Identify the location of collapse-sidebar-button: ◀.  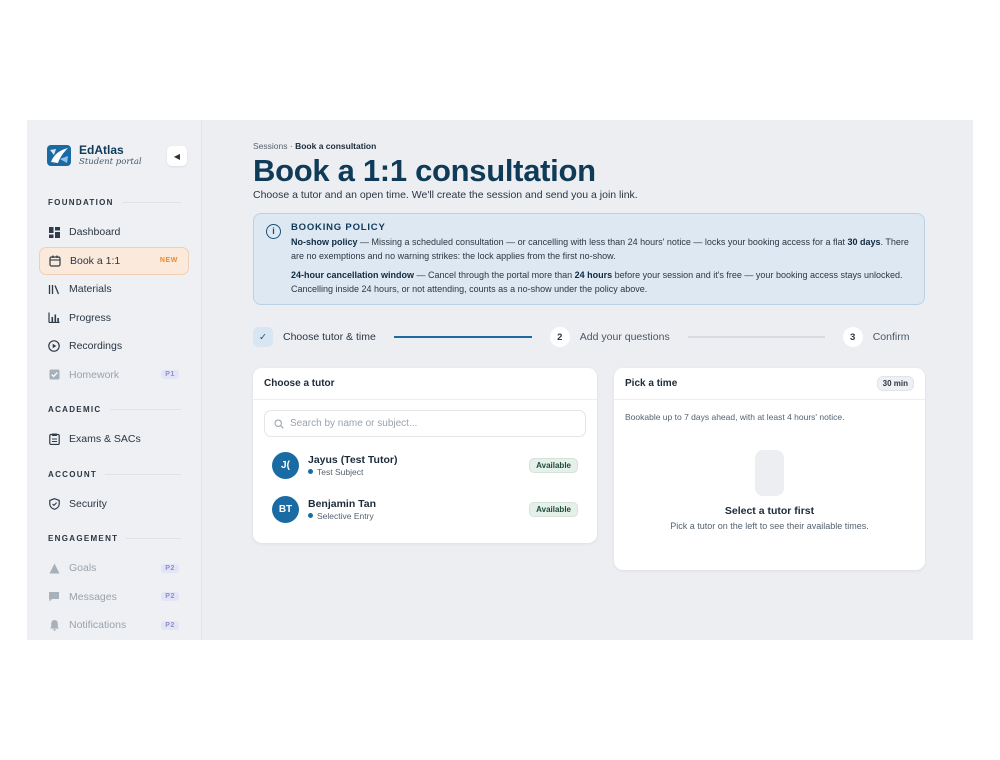
(177, 156).